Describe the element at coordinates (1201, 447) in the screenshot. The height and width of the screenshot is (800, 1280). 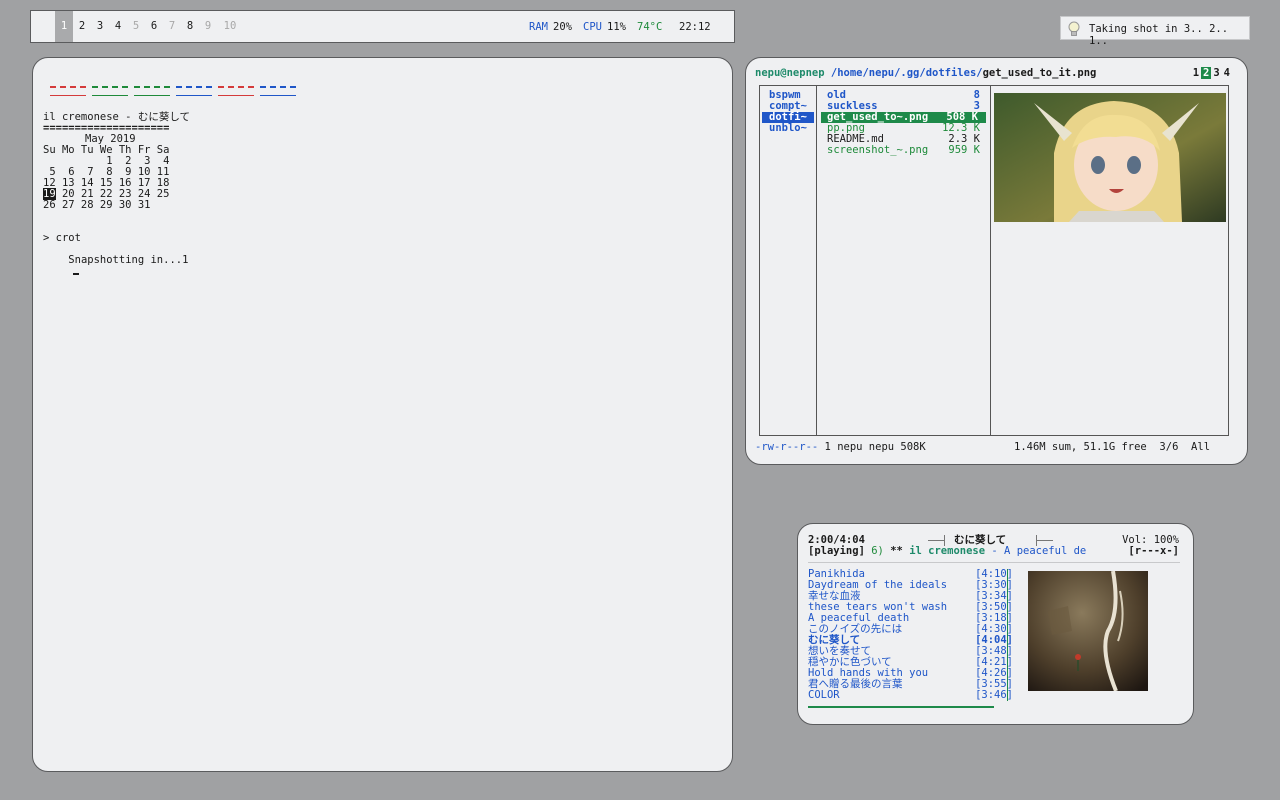
I see `status-all: All` at that location.